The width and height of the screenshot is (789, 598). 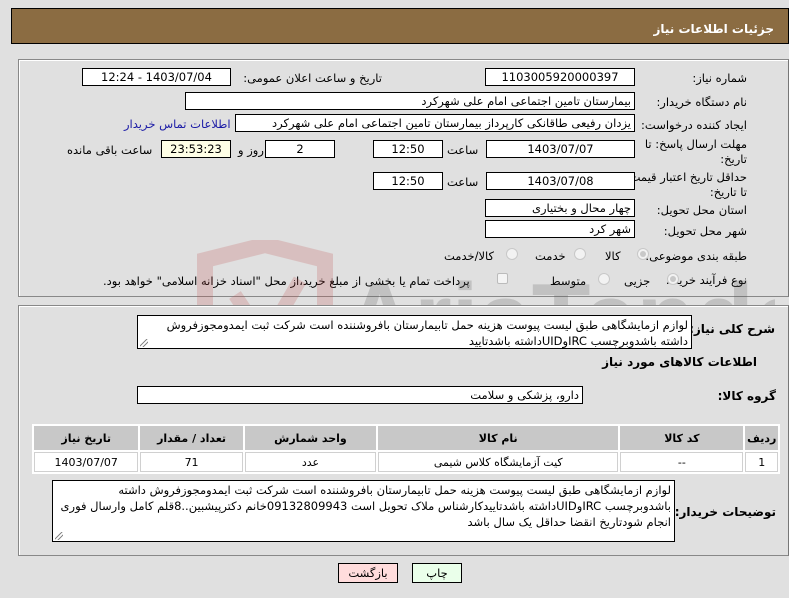 What do you see at coordinates (408, 149) in the screenshot?
I see `reply-deadline-time-field: 12:50` at bounding box center [408, 149].